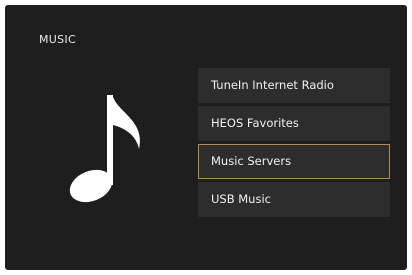 The width and height of the screenshot is (412, 275). I want to click on menu-item-music-servers: Music Servers, so click(294, 161).